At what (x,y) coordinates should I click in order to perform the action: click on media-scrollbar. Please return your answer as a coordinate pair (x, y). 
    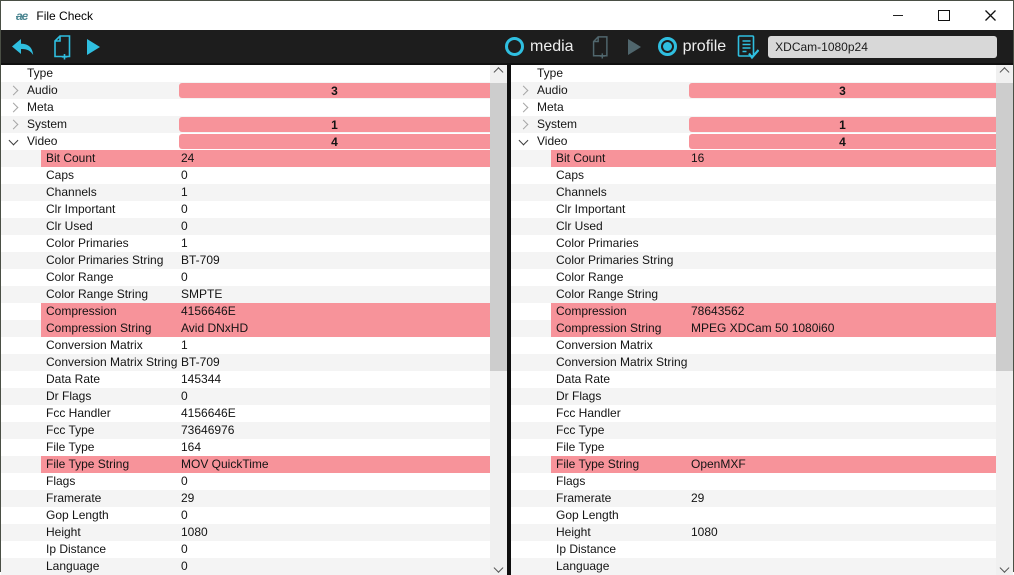
    Looking at the image, I should click on (498, 320).